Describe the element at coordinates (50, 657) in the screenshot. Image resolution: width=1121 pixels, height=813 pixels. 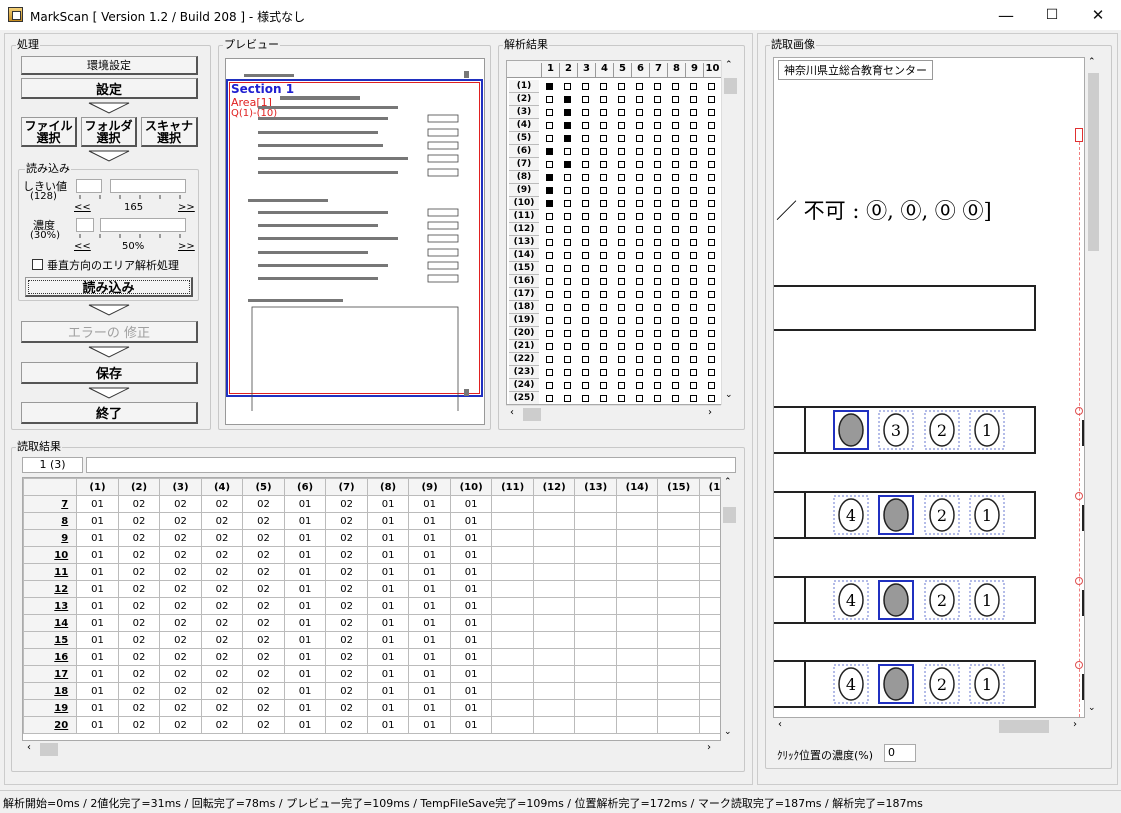
I see `results-row-header: 16` at that location.